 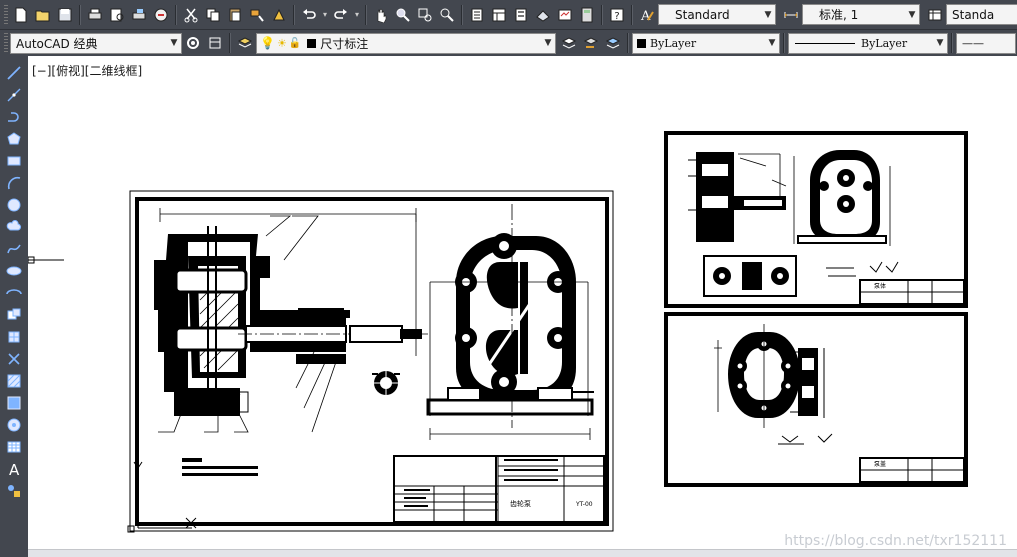 I want to click on sheet-set-icon, so click(x=543, y=15).